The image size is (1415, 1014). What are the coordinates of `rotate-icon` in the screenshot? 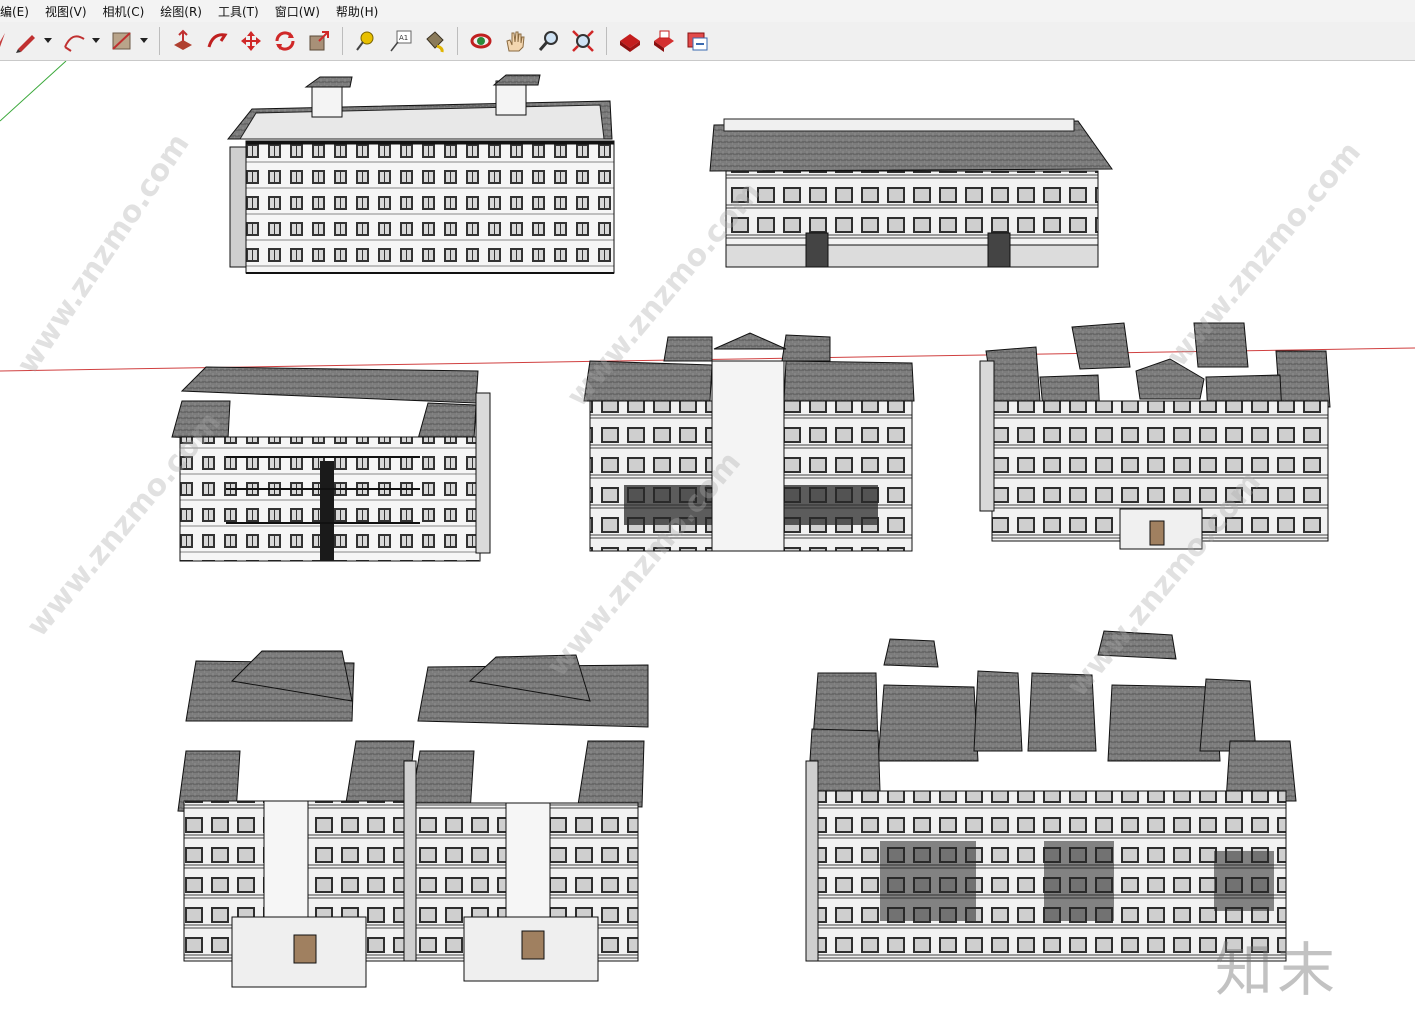 It's located at (285, 41).